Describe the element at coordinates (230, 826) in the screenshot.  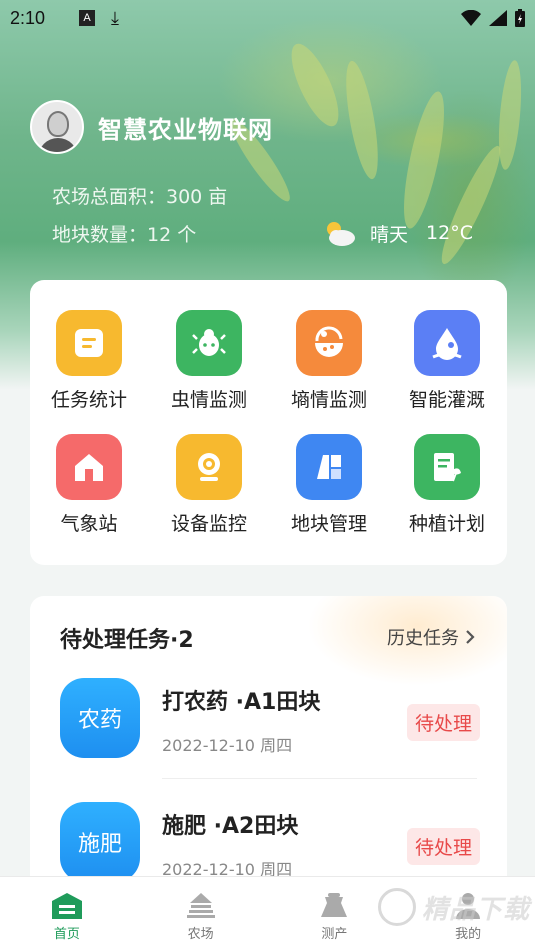
I see `task-title: 施肥 ·A2田块` at that location.